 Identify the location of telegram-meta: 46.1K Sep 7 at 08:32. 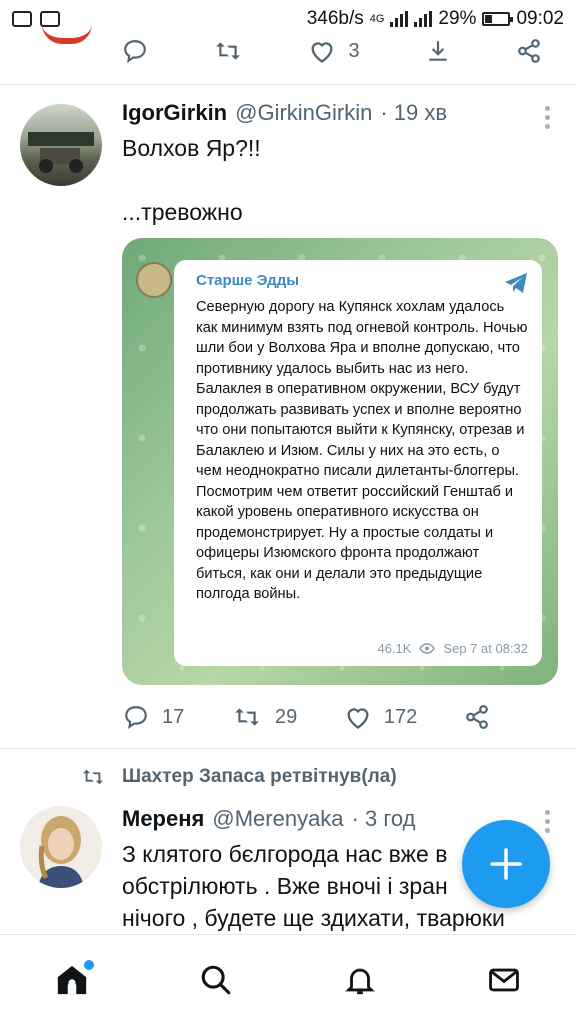
(452, 648).